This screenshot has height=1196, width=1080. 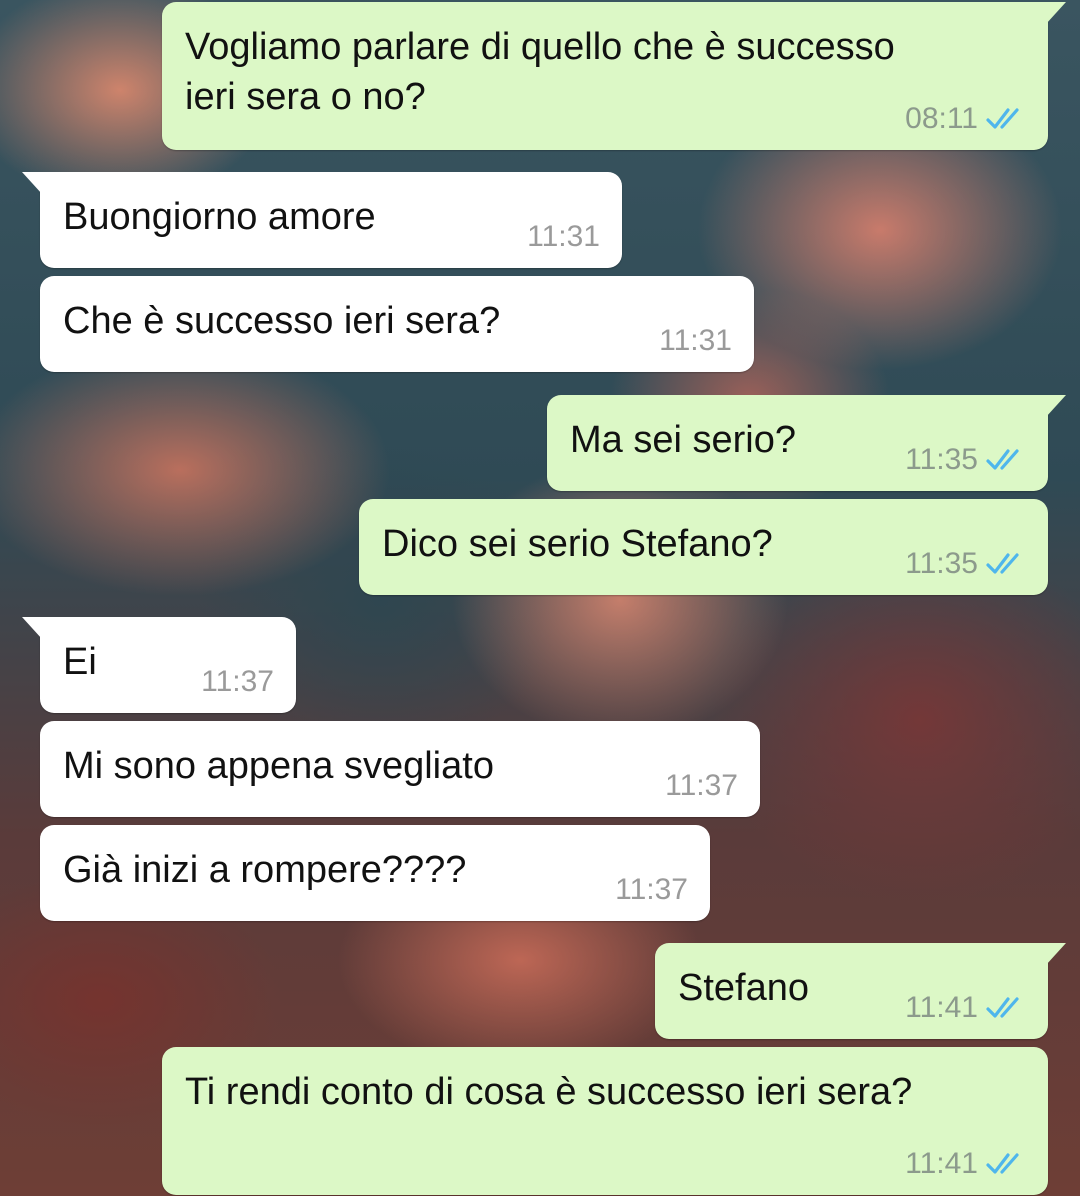 I want to click on message-bubble-incoming: Mi sono appena svegliato 11:37, so click(x=400, y=769).